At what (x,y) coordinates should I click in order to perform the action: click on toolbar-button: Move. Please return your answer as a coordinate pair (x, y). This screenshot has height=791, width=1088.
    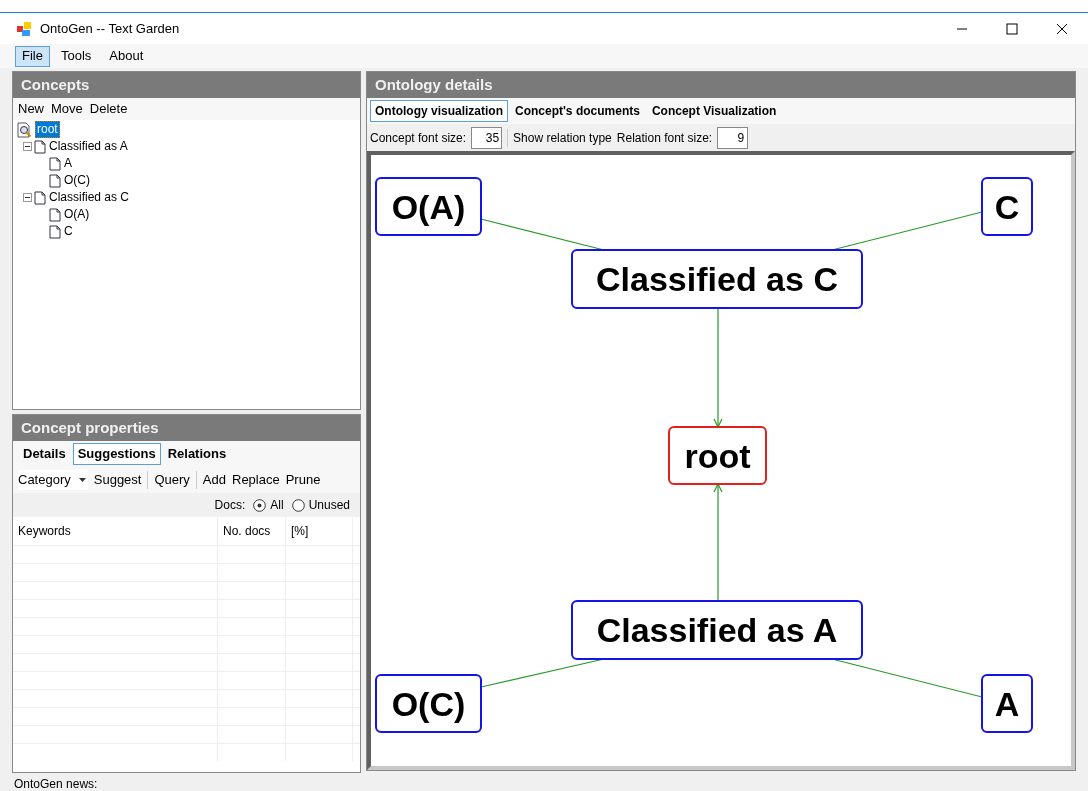
    Looking at the image, I should click on (67, 109).